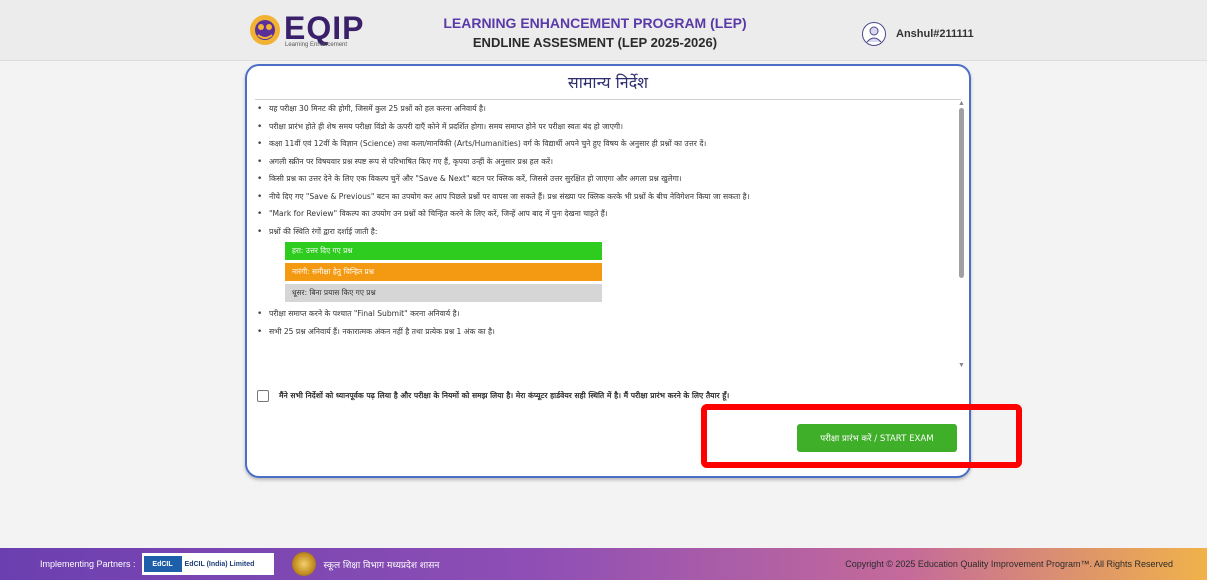 Image resolution: width=1207 pixels, height=580 pixels. Describe the element at coordinates (265, 30) in the screenshot. I see `logo-emblem-icon` at that location.